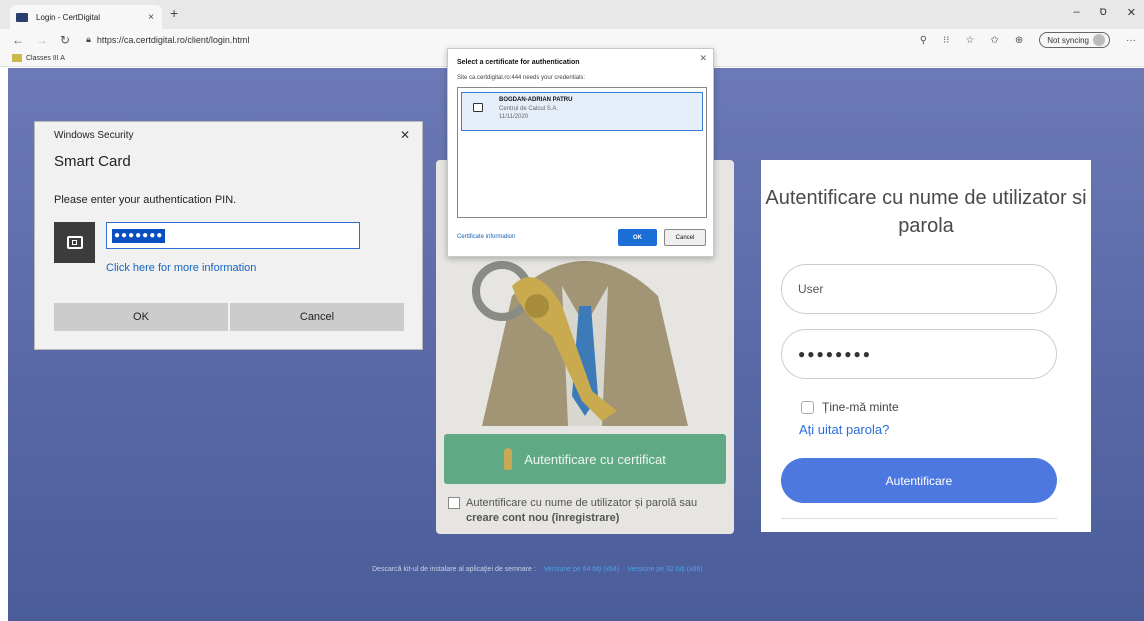 The height and width of the screenshot is (621, 1144). What do you see at coordinates (1019, 40) in the screenshot?
I see `collections-icon: ⊕` at bounding box center [1019, 40].